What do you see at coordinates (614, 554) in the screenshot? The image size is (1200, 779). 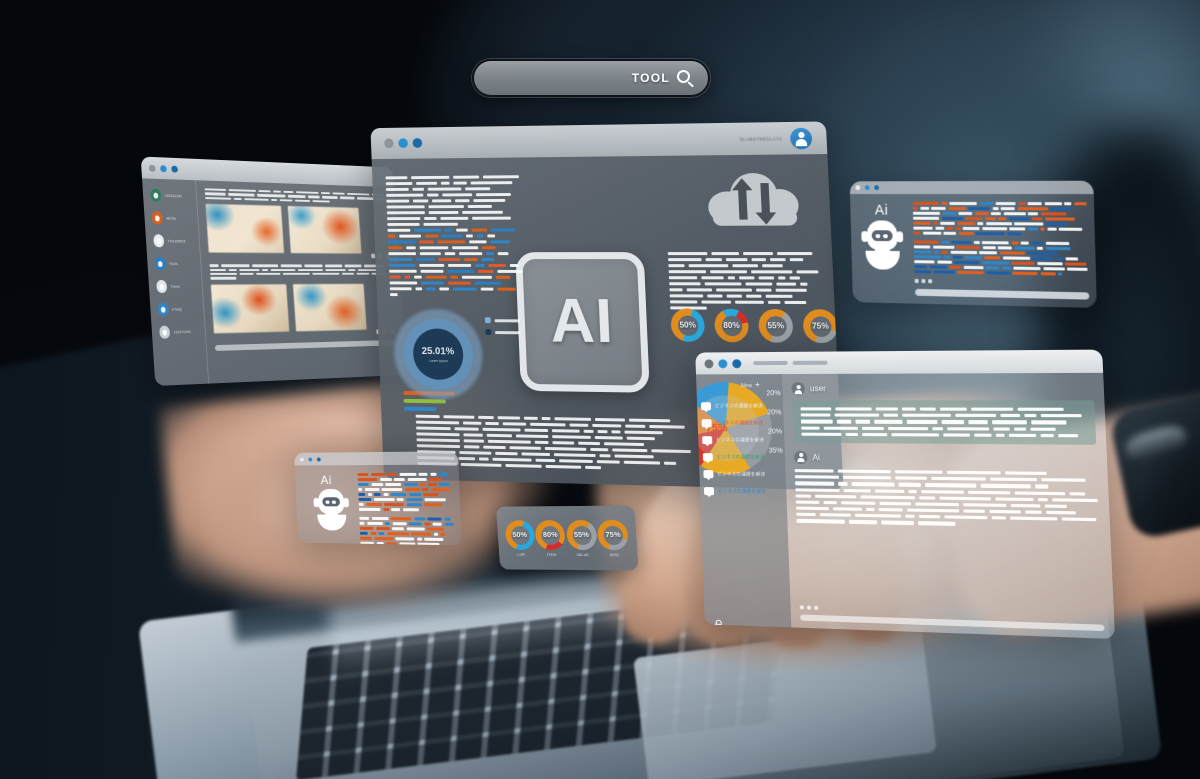 I see `gauge-label: APIS` at bounding box center [614, 554].